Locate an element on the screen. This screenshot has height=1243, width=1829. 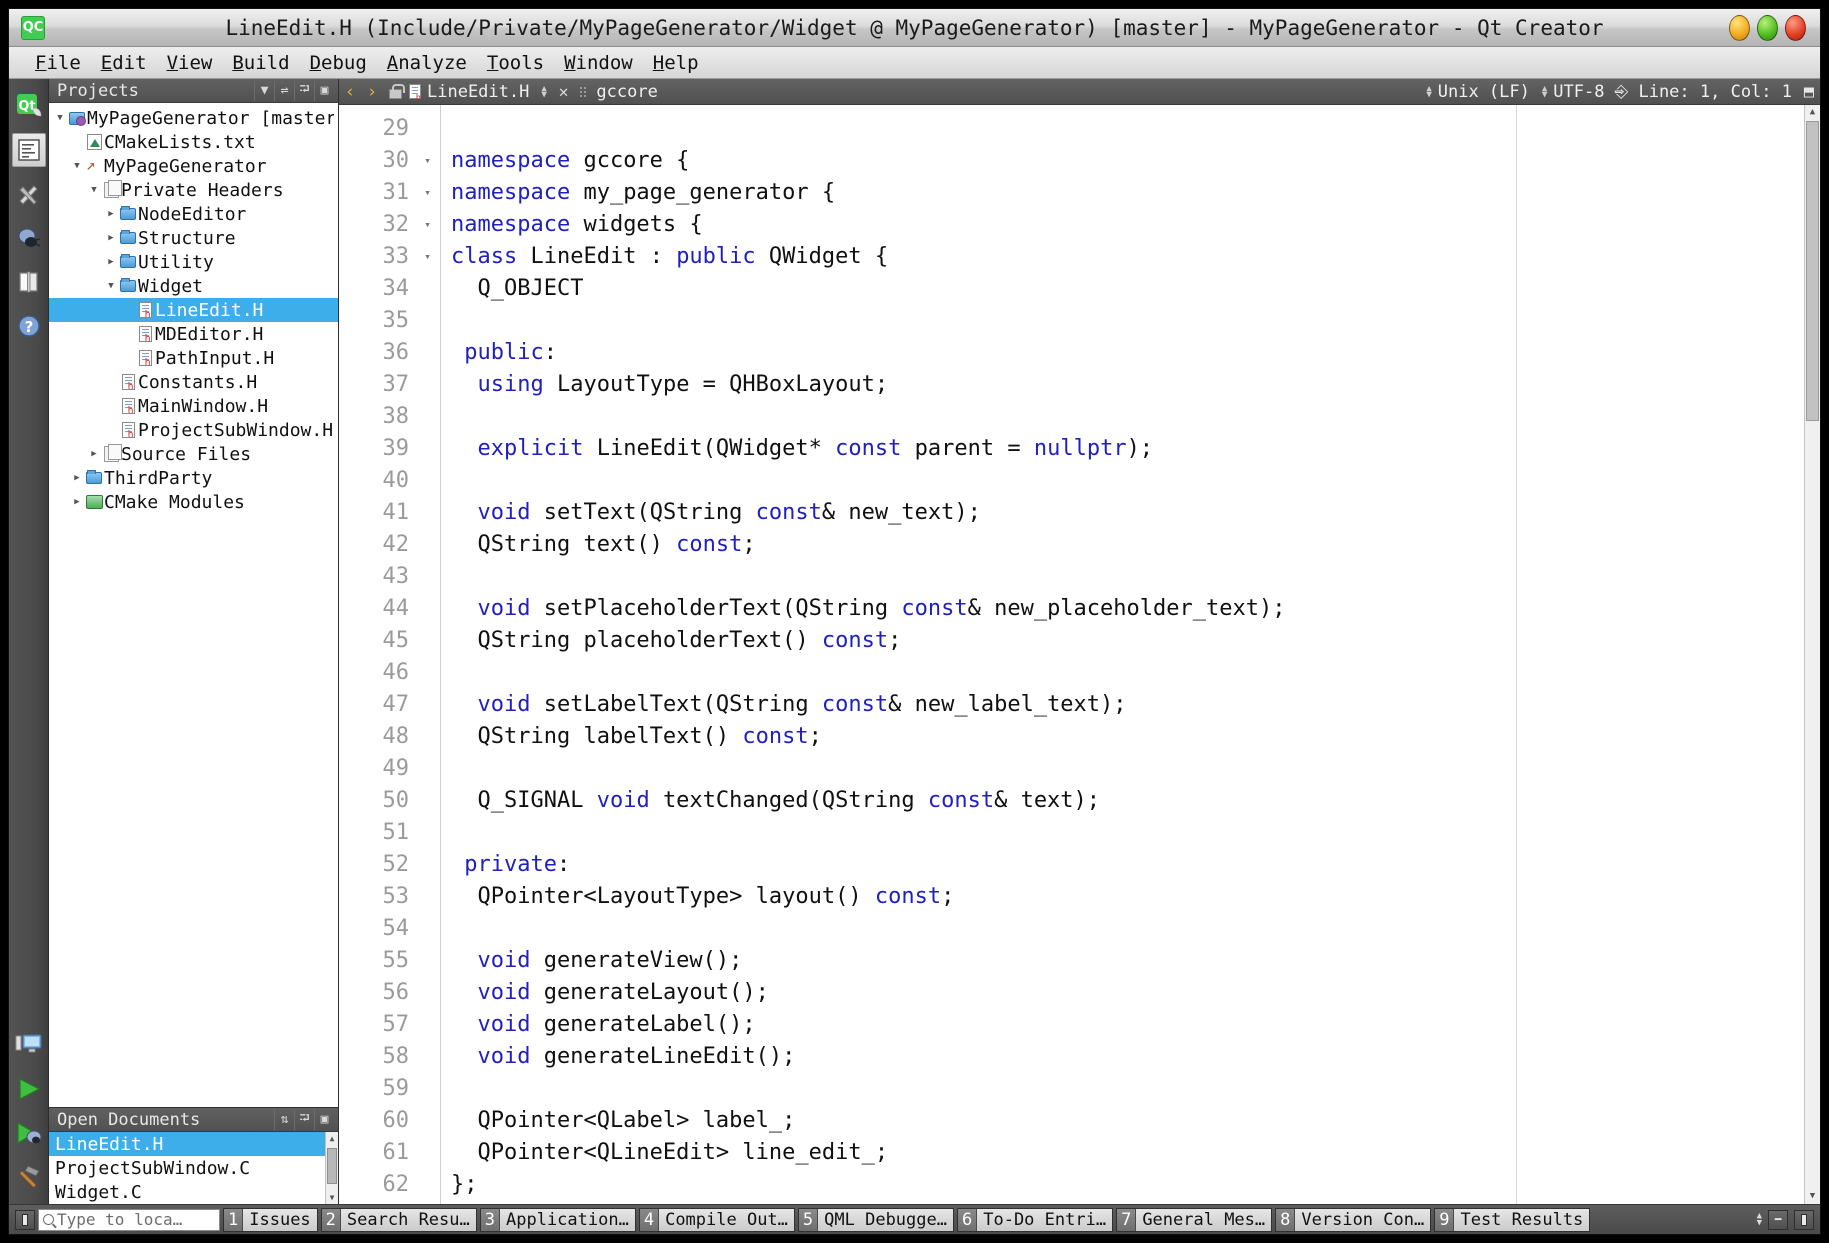
code-line: Q_OBJECT is located at coordinates (1135, 289).